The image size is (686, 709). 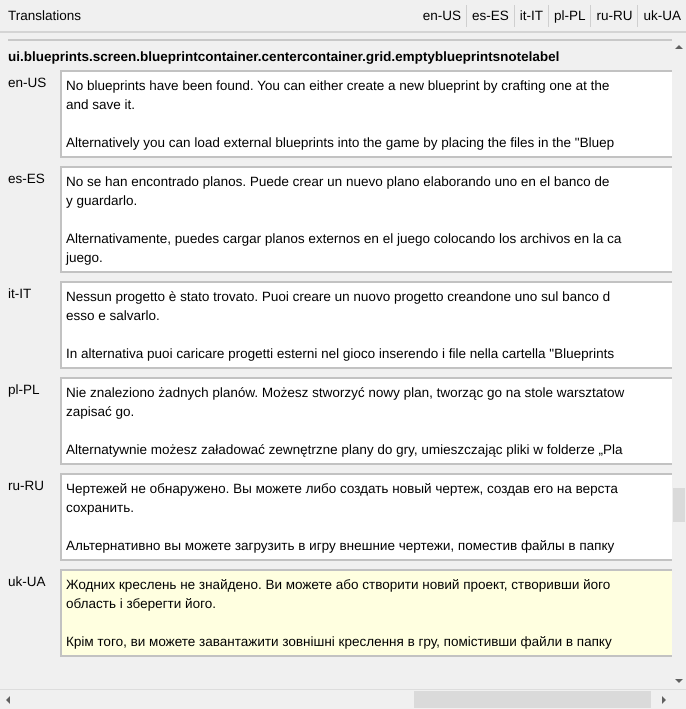 What do you see at coordinates (27, 582) in the screenshot?
I see `language-label: uk-UA` at bounding box center [27, 582].